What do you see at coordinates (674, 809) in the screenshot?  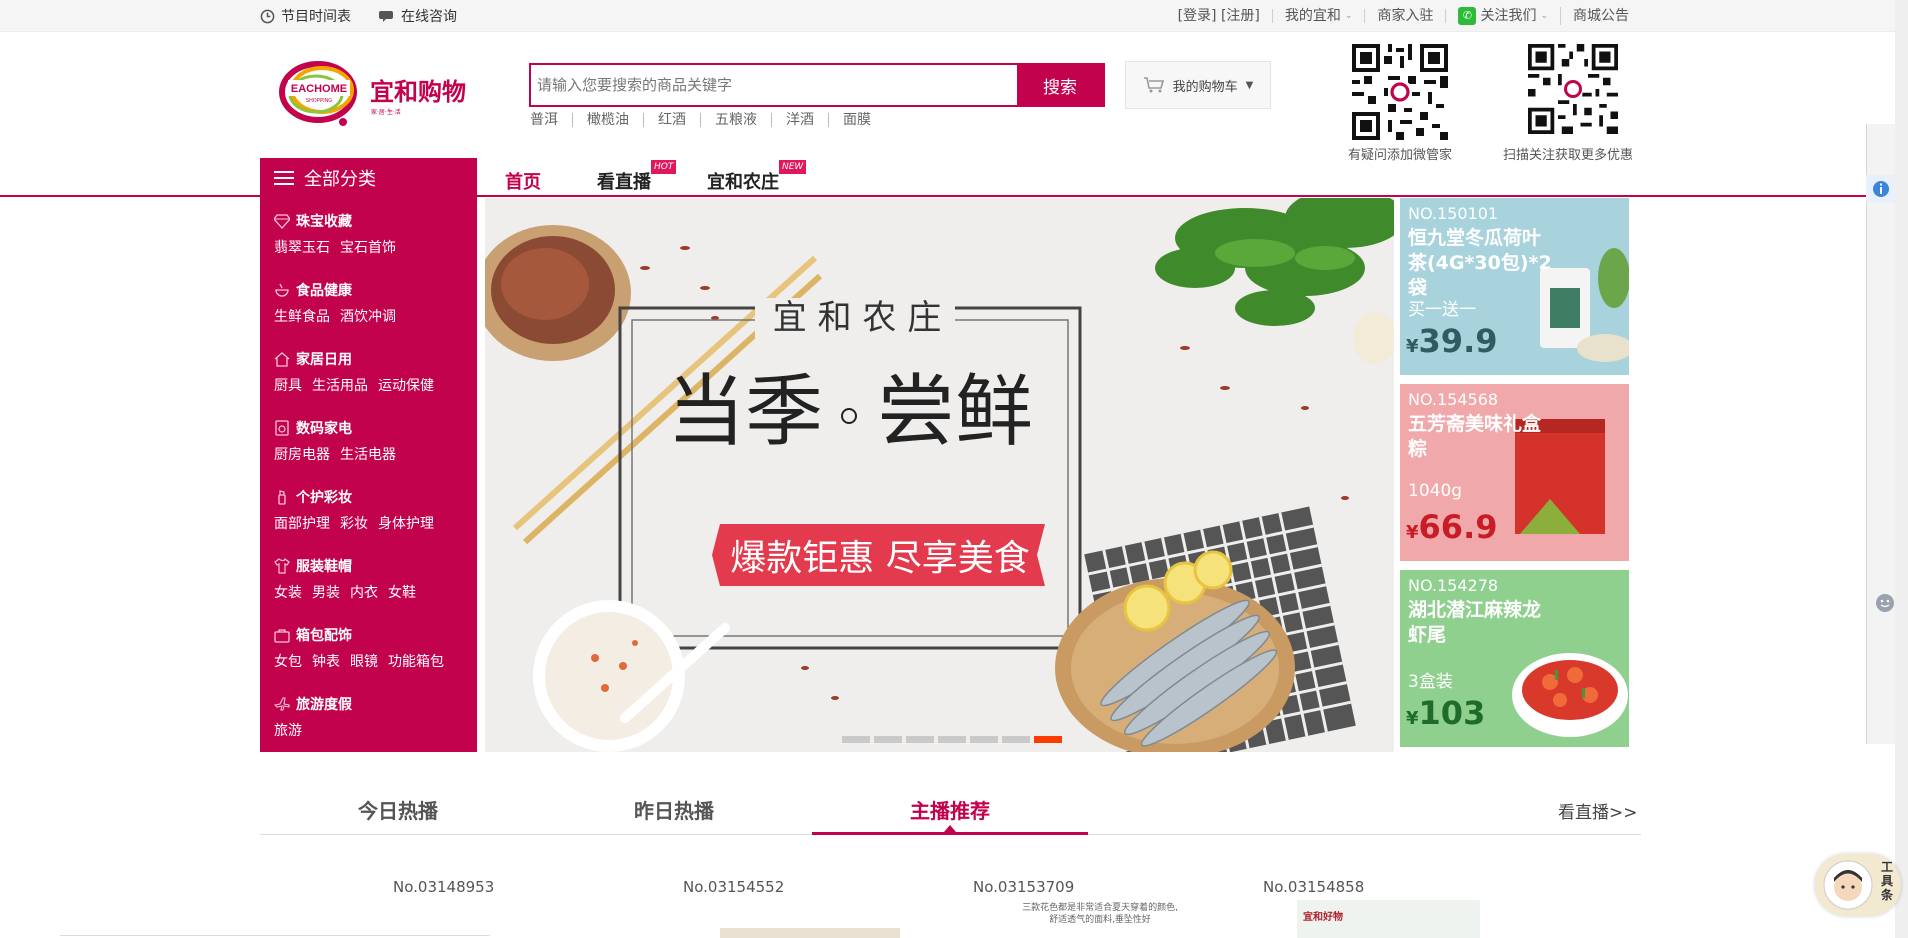 I see `tab-yesterday-hot: 昨日热播` at bounding box center [674, 809].